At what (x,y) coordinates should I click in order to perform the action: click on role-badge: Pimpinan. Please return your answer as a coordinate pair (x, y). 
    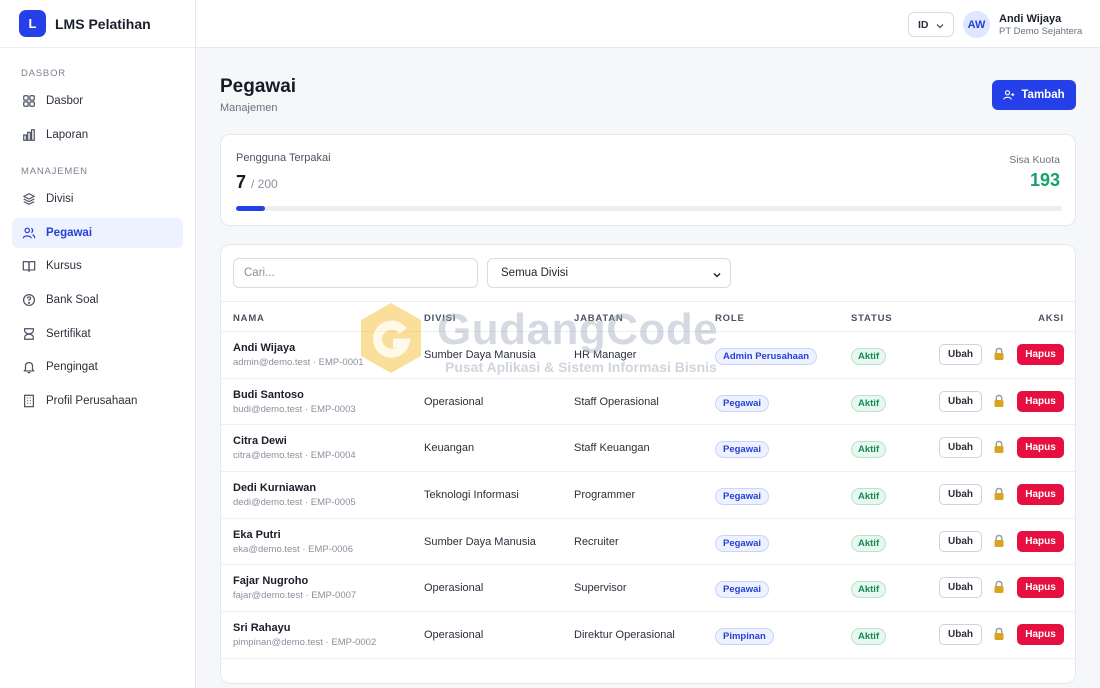
    Looking at the image, I should click on (744, 637).